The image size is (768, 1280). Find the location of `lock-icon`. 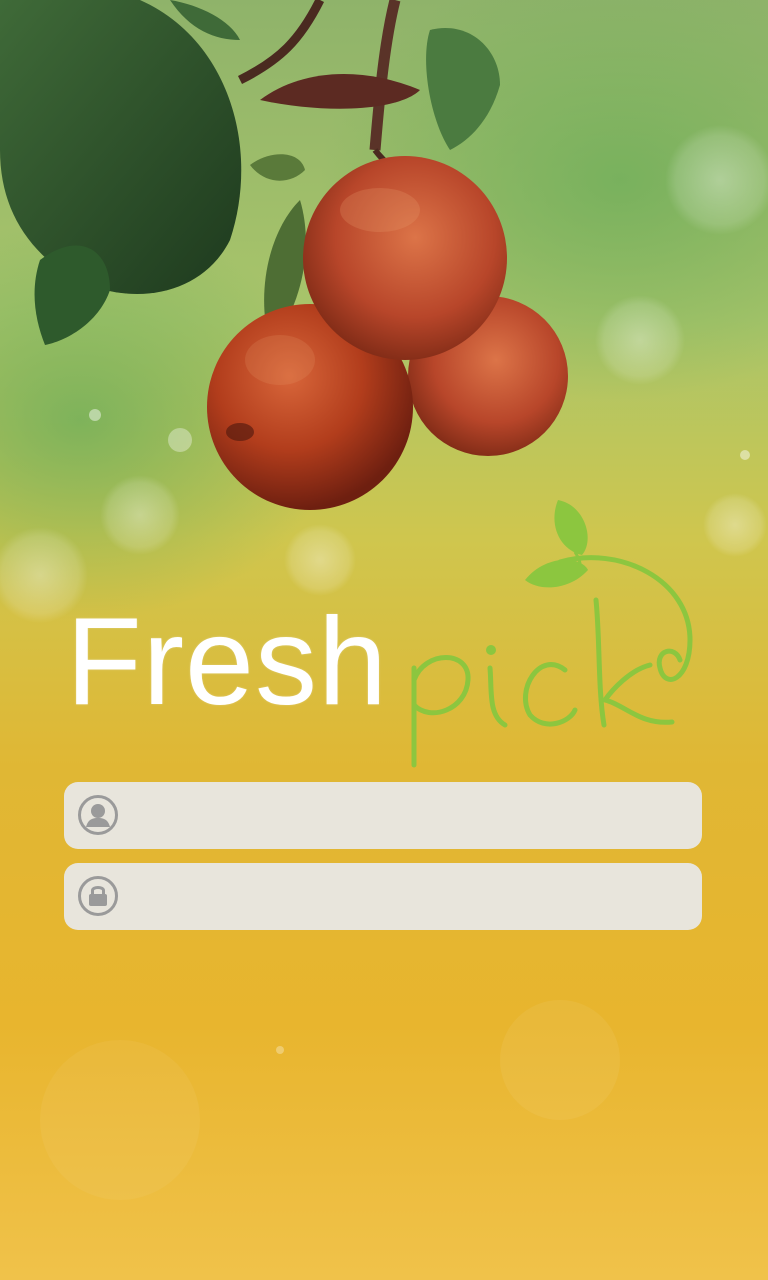

lock-icon is located at coordinates (98, 896).